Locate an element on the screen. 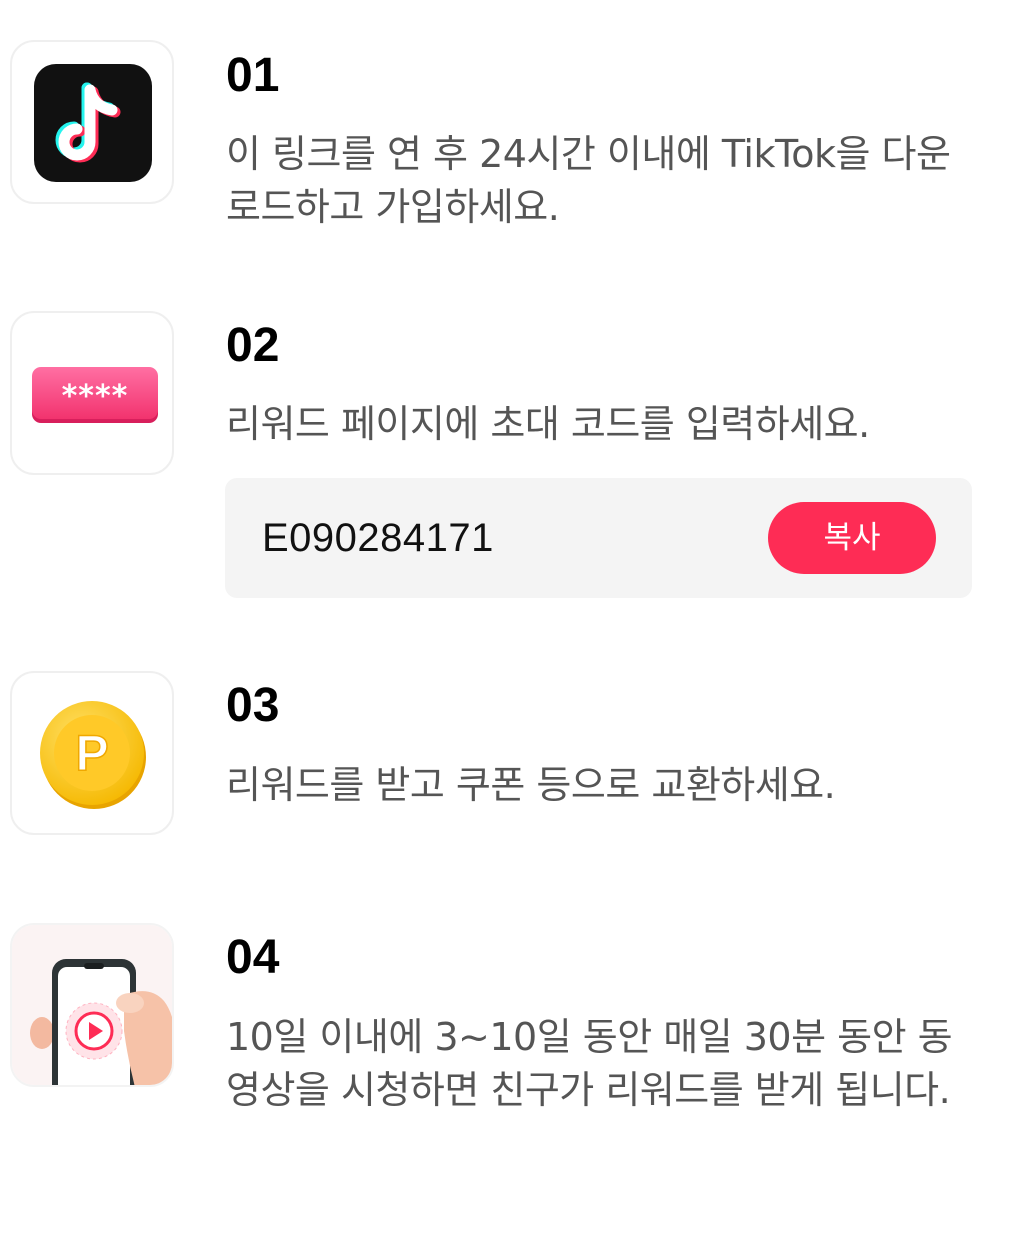  step-04-icon-box is located at coordinates (92, 1005).